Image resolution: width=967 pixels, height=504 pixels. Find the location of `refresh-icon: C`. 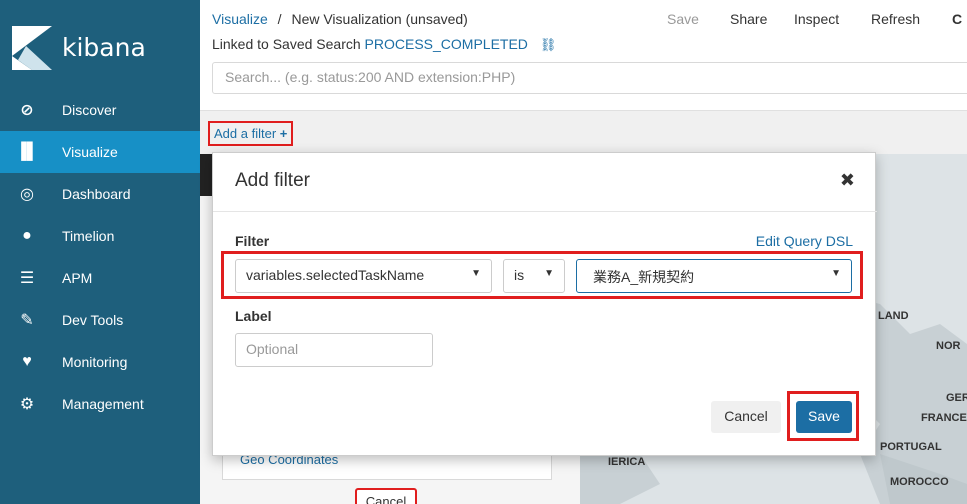

refresh-icon: C is located at coordinates (957, 19).